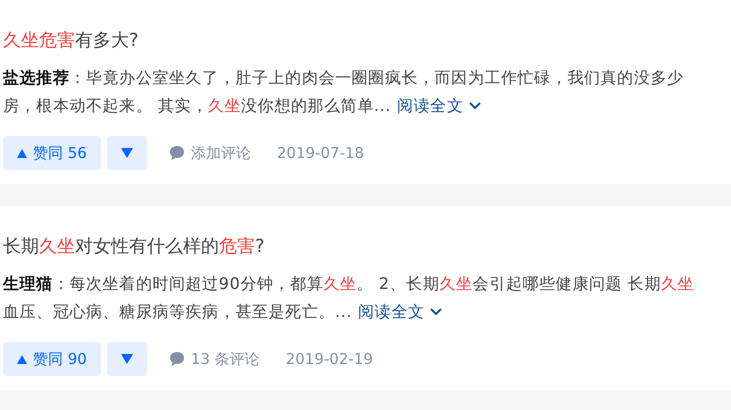  Describe the element at coordinates (52, 153) in the screenshot. I see `upvote-button: 赞同 56` at that location.